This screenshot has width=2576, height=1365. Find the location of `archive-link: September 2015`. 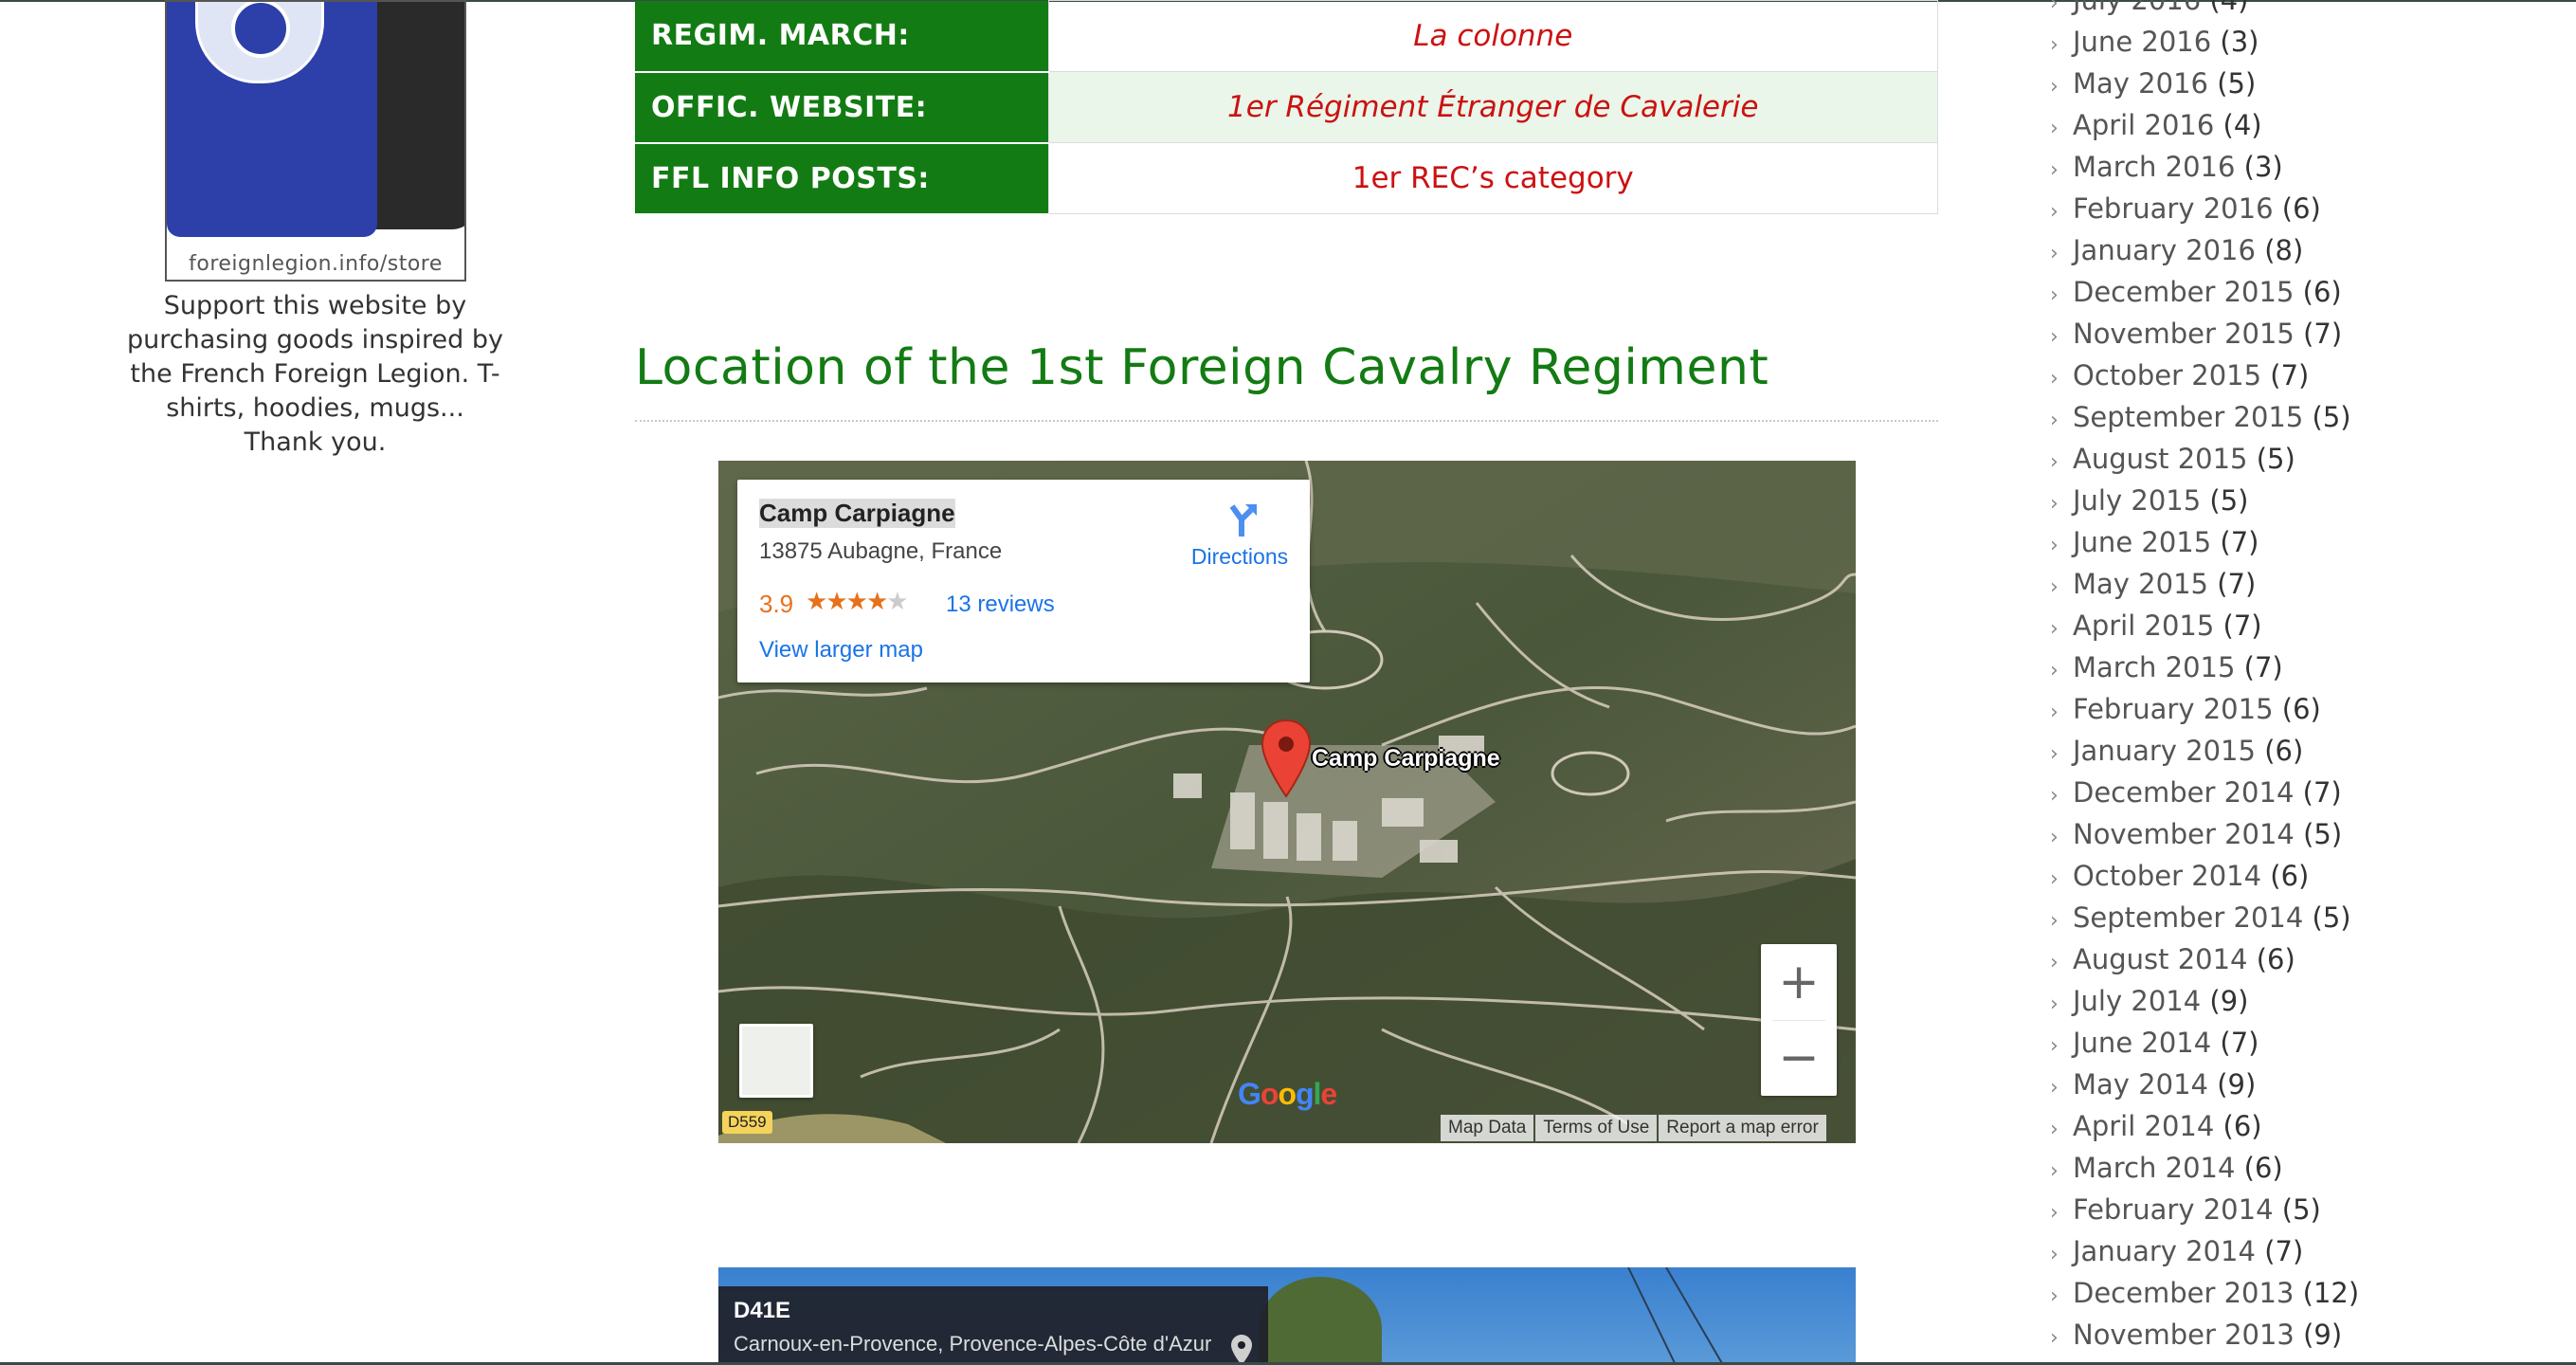

archive-link: September 2015 is located at coordinates (2188, 417).